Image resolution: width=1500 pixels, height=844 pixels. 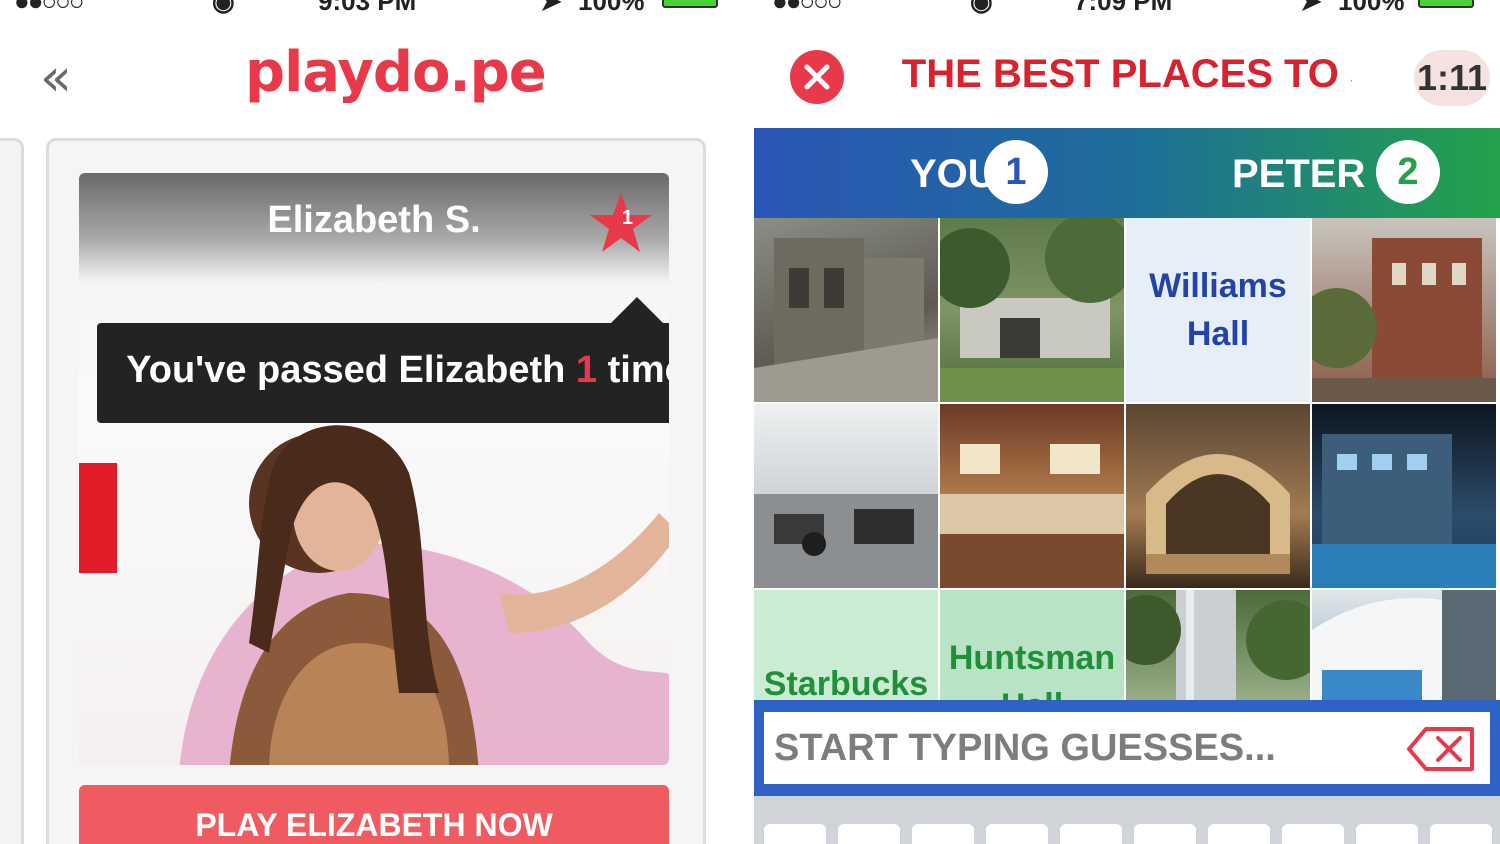 What do you see at coordinates (12, 491) in the screenshot?
I see `previous-card-edge` at bounding box center [12, 491].